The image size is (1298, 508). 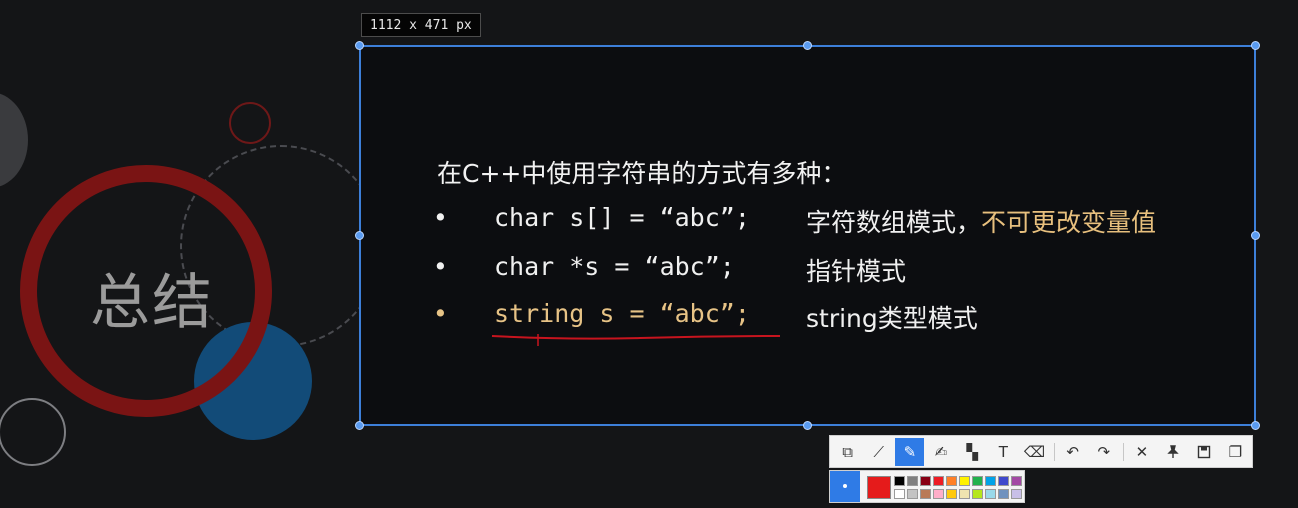 What do you see at coordinates (856, 271) in the screenshot?
I see `bullet-description: 指针模式` at bounding box center [856, 271].